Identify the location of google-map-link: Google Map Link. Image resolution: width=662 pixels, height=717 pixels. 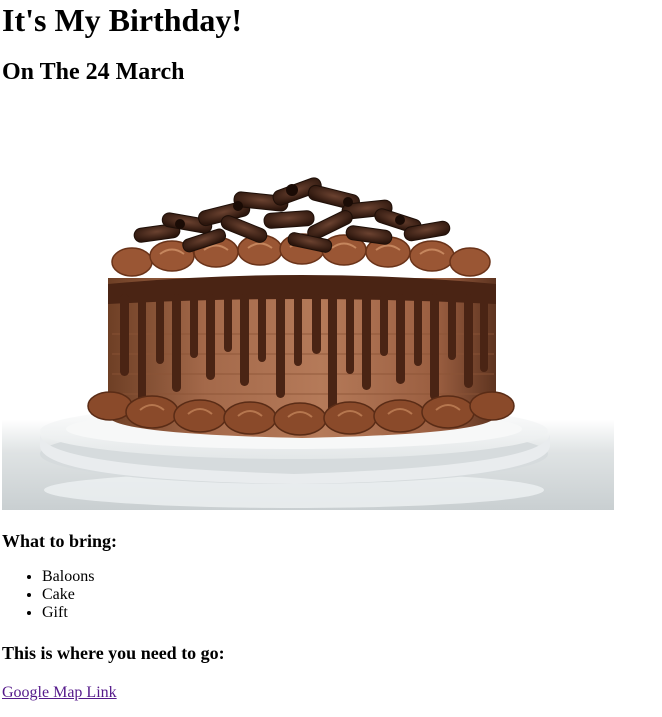
(59, 693).